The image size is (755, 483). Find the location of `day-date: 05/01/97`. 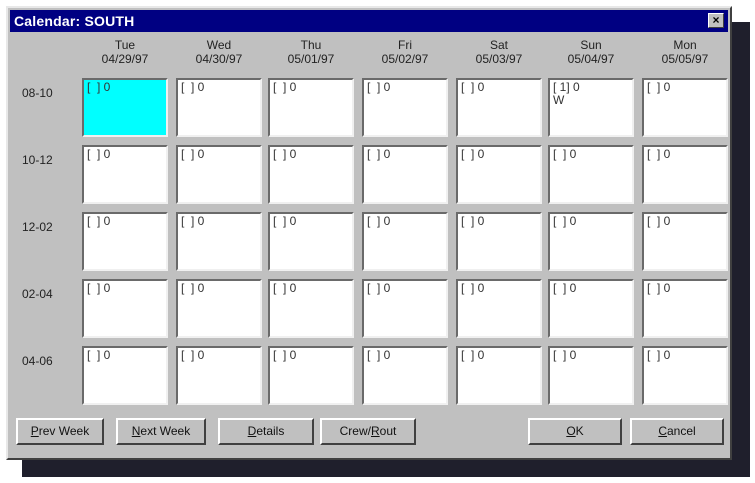

day-date: 05/01/97 is located at coordinates (311, 59).